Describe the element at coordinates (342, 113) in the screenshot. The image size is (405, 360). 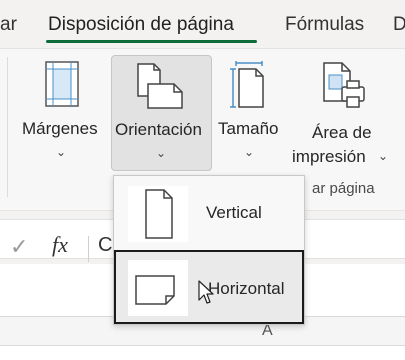
I see `print-area-button: Área de impresión ⌄` at that location.